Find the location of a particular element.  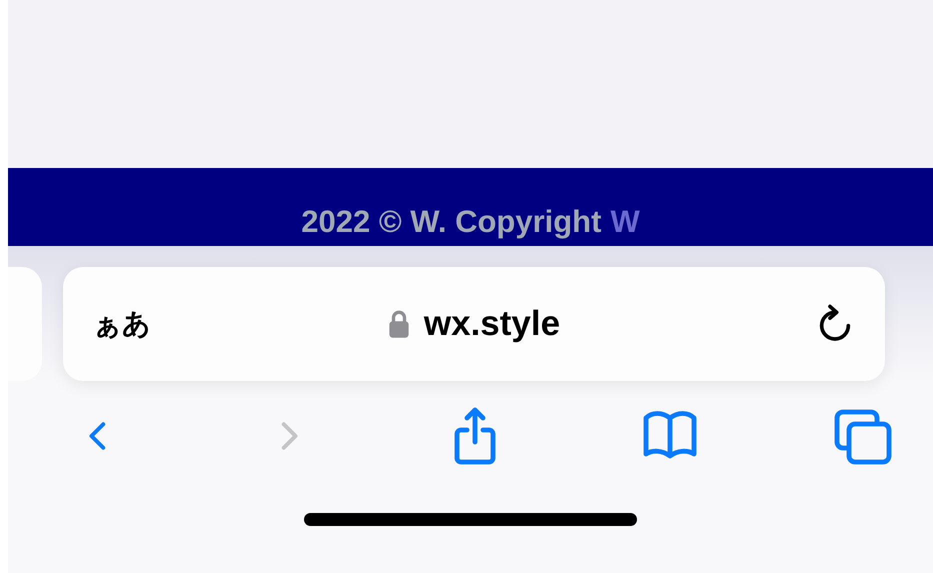

url-text: wx.style is located at coordinates (492, 324).